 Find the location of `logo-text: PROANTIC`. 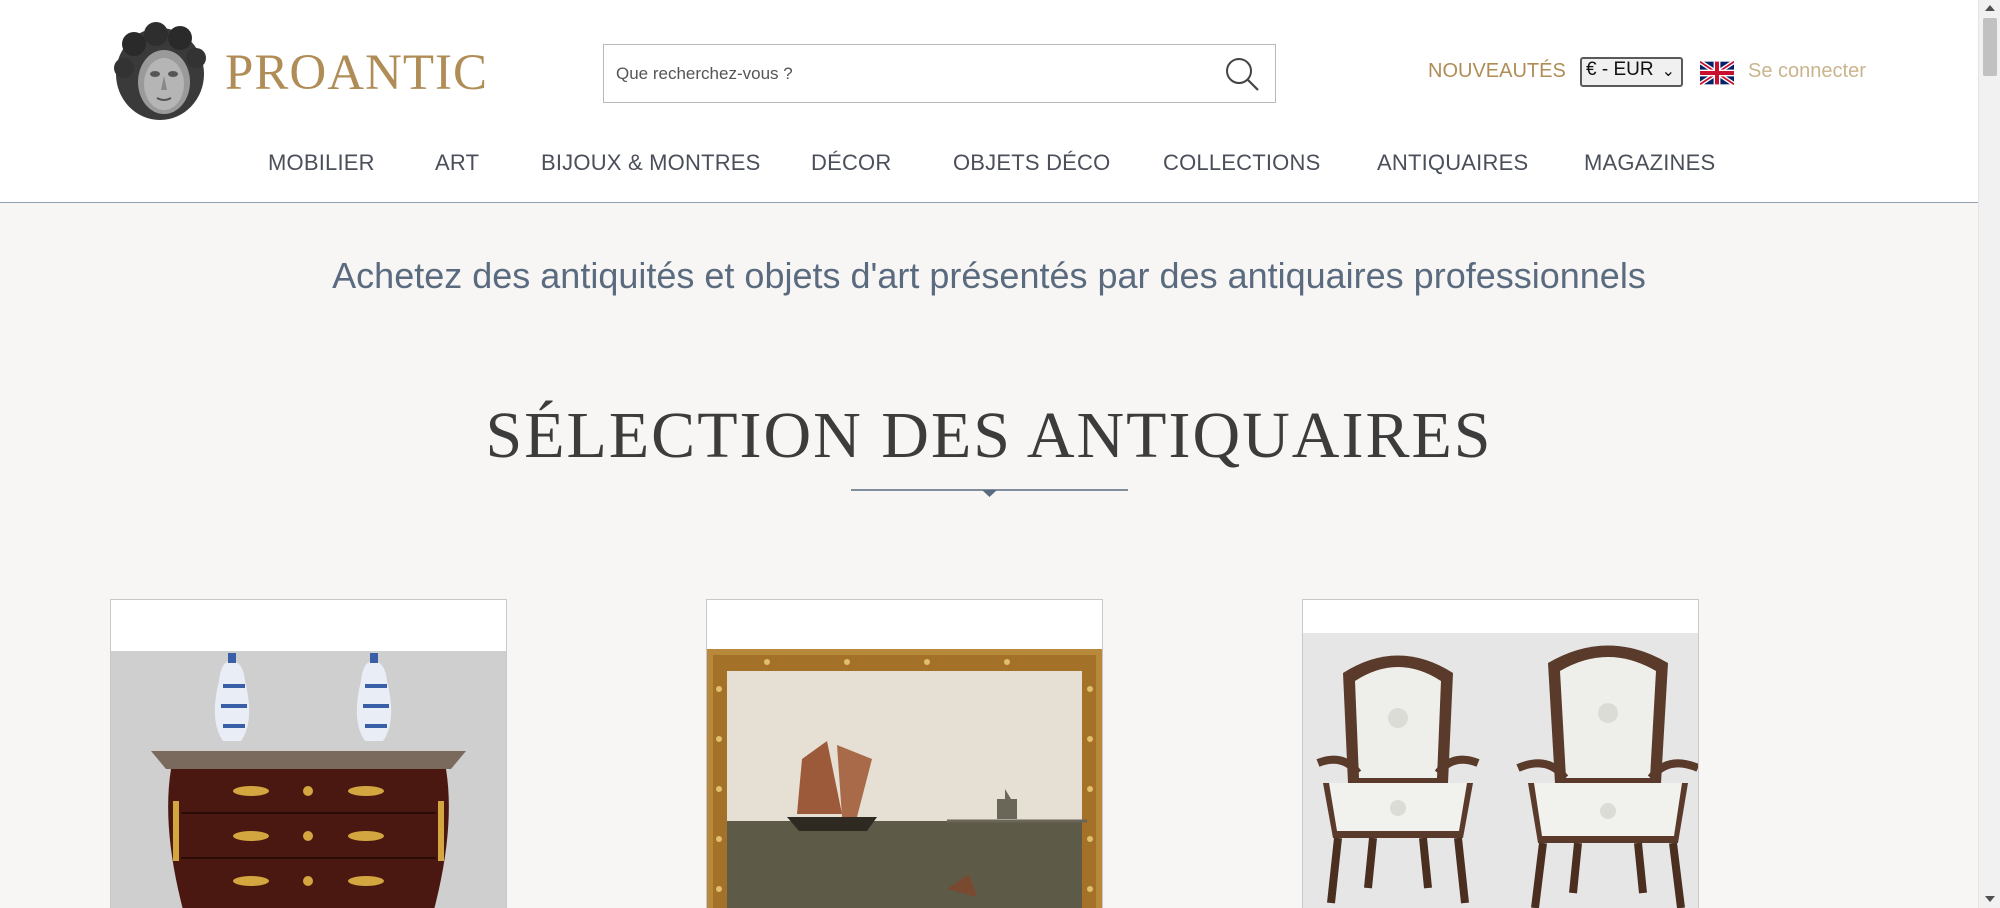

logo-text: PROANTIC is located at coordinates (356, 73).